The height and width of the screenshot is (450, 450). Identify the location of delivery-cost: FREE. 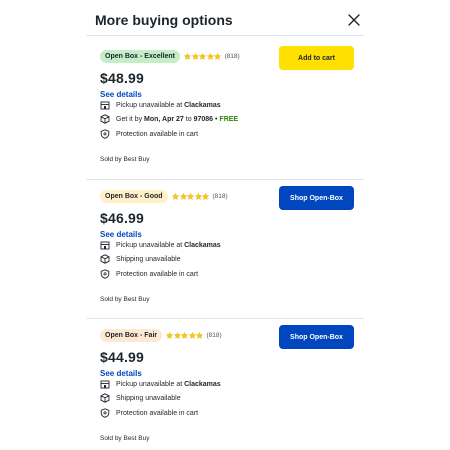
(229, 119).